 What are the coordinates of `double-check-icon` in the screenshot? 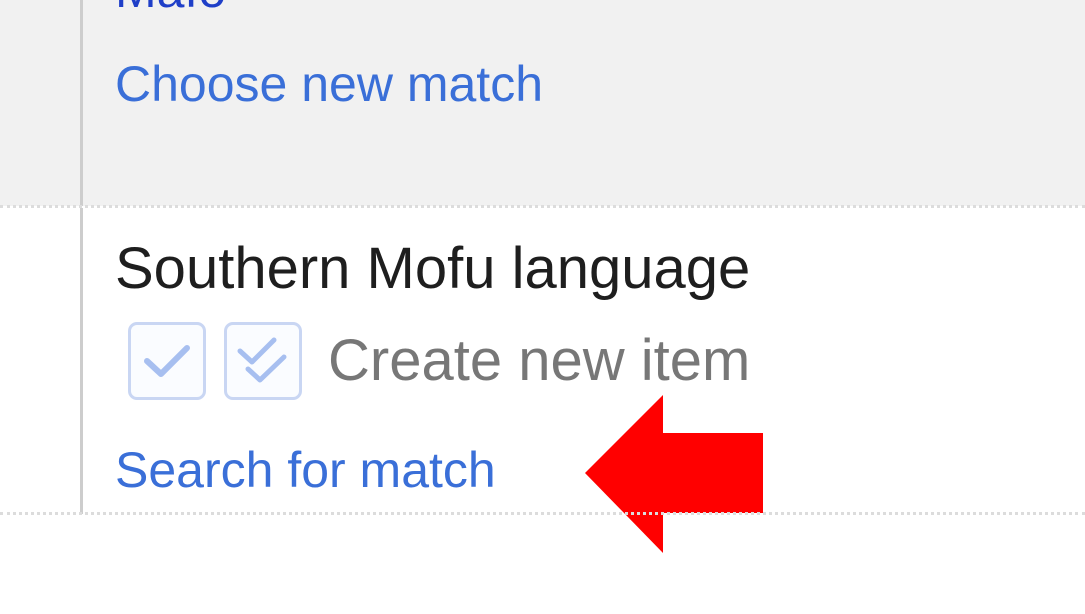 It's located at (263, 361).